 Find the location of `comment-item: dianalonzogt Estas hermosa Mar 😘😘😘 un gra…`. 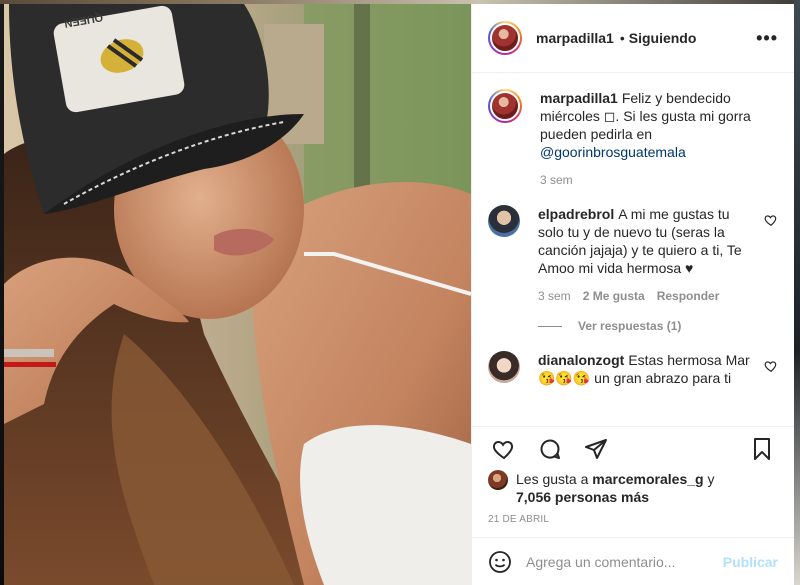

comment-item: dianalonzogt Estas hermosa Mar 😘😘😘 un gra… is located at coordinates (633, 369).